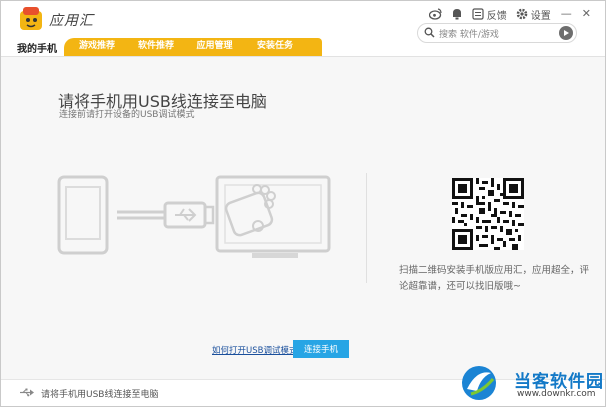 The height and width of the screenshot is (407, 606). What do you see at coordinates (159, 46) in the screenshot?
I see `tab-software-recommend: 软件推荐` at bounding box center [159, 46].